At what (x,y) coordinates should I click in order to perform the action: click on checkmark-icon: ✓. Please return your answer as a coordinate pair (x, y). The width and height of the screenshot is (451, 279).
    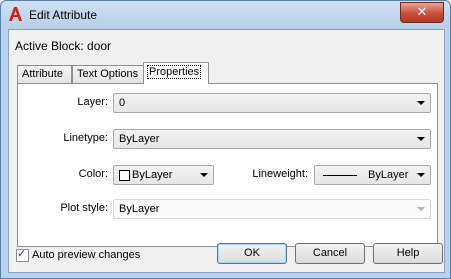
    Looking at the image, I should click on (22, 254).